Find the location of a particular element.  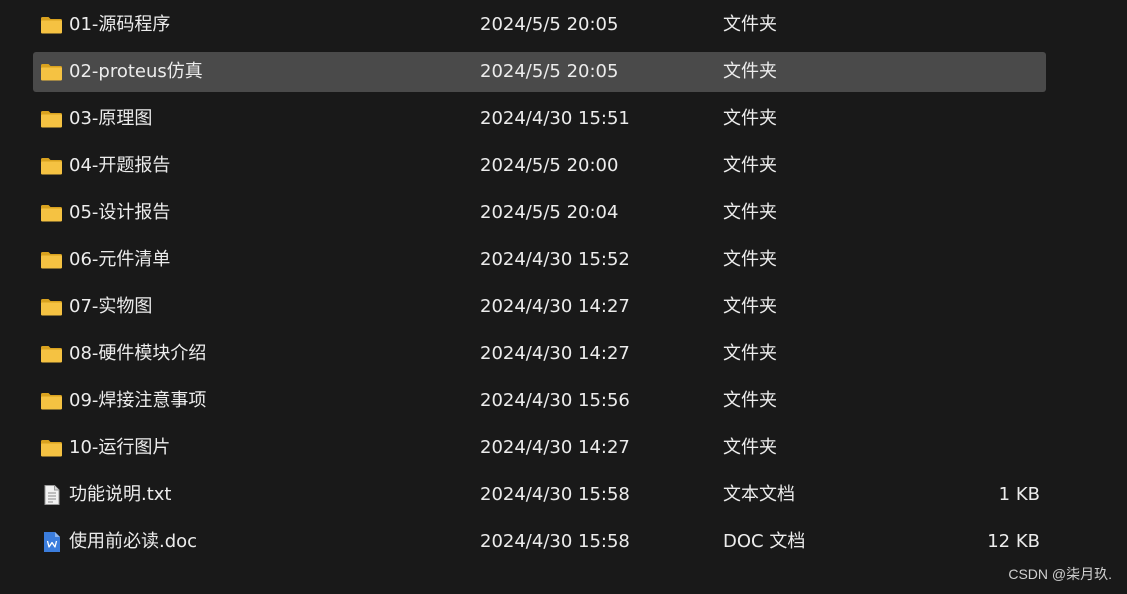

file-size: 12 KB is located at coordinates (1013, 541).